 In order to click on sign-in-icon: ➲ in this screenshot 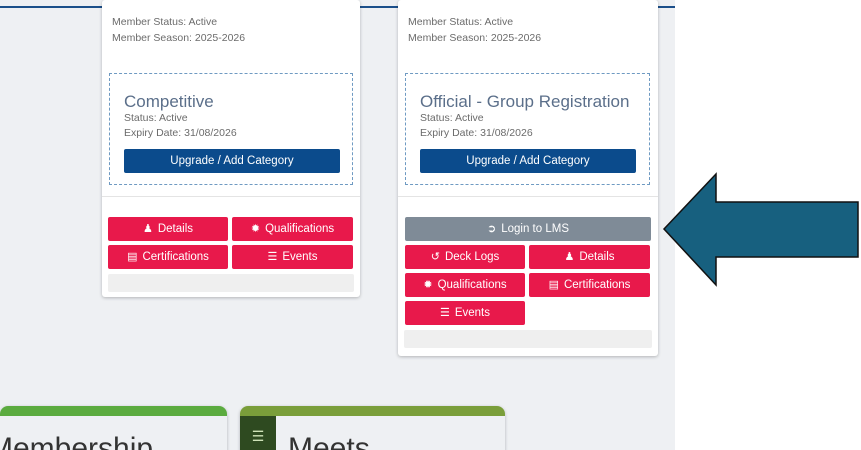, I will do `click(492, 229)`.